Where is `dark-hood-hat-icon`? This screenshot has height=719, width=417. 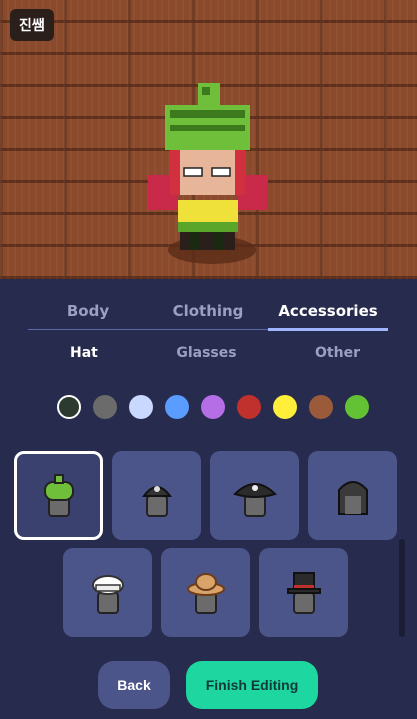
dark-hood-hat-icon is located at coordinates (352, 497).